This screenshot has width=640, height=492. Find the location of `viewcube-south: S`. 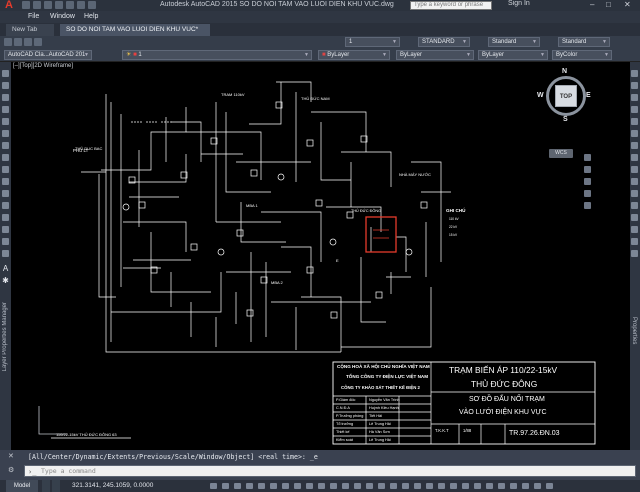

viewcube-south: S is located at coordinates (565, 119).